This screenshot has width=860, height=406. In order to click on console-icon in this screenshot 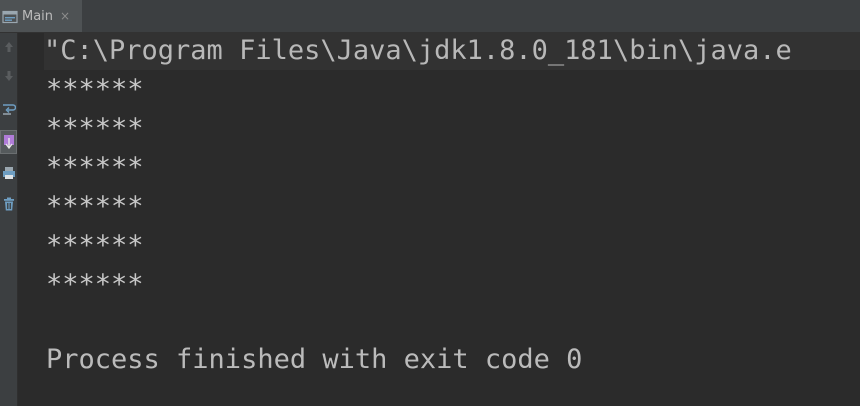, I will do `click(10, 16)`.